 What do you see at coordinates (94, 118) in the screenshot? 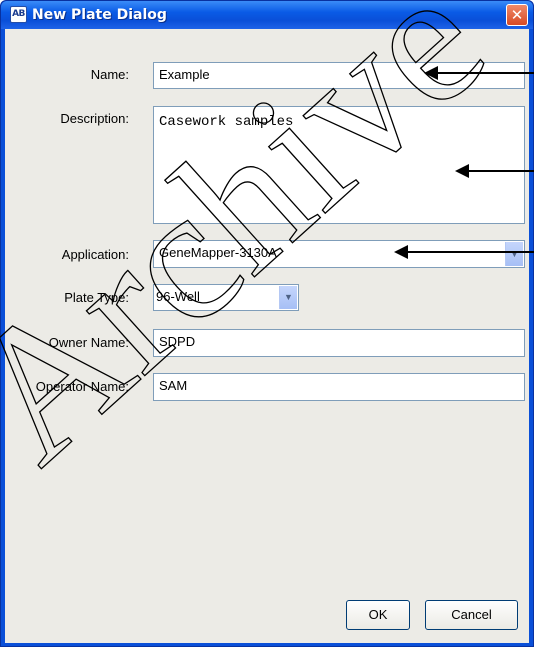
I see `description-label: Description:` at bounding box center [94, 118].